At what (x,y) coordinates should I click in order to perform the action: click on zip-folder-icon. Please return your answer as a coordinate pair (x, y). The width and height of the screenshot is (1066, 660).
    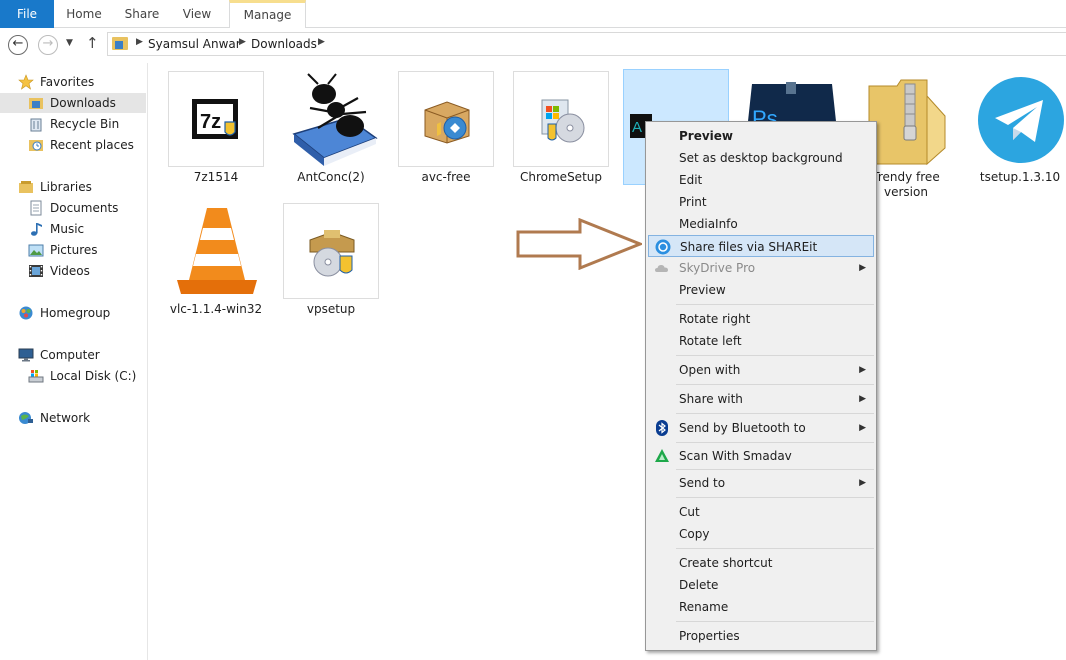
    Looking at the image, I should click on (907, 122).